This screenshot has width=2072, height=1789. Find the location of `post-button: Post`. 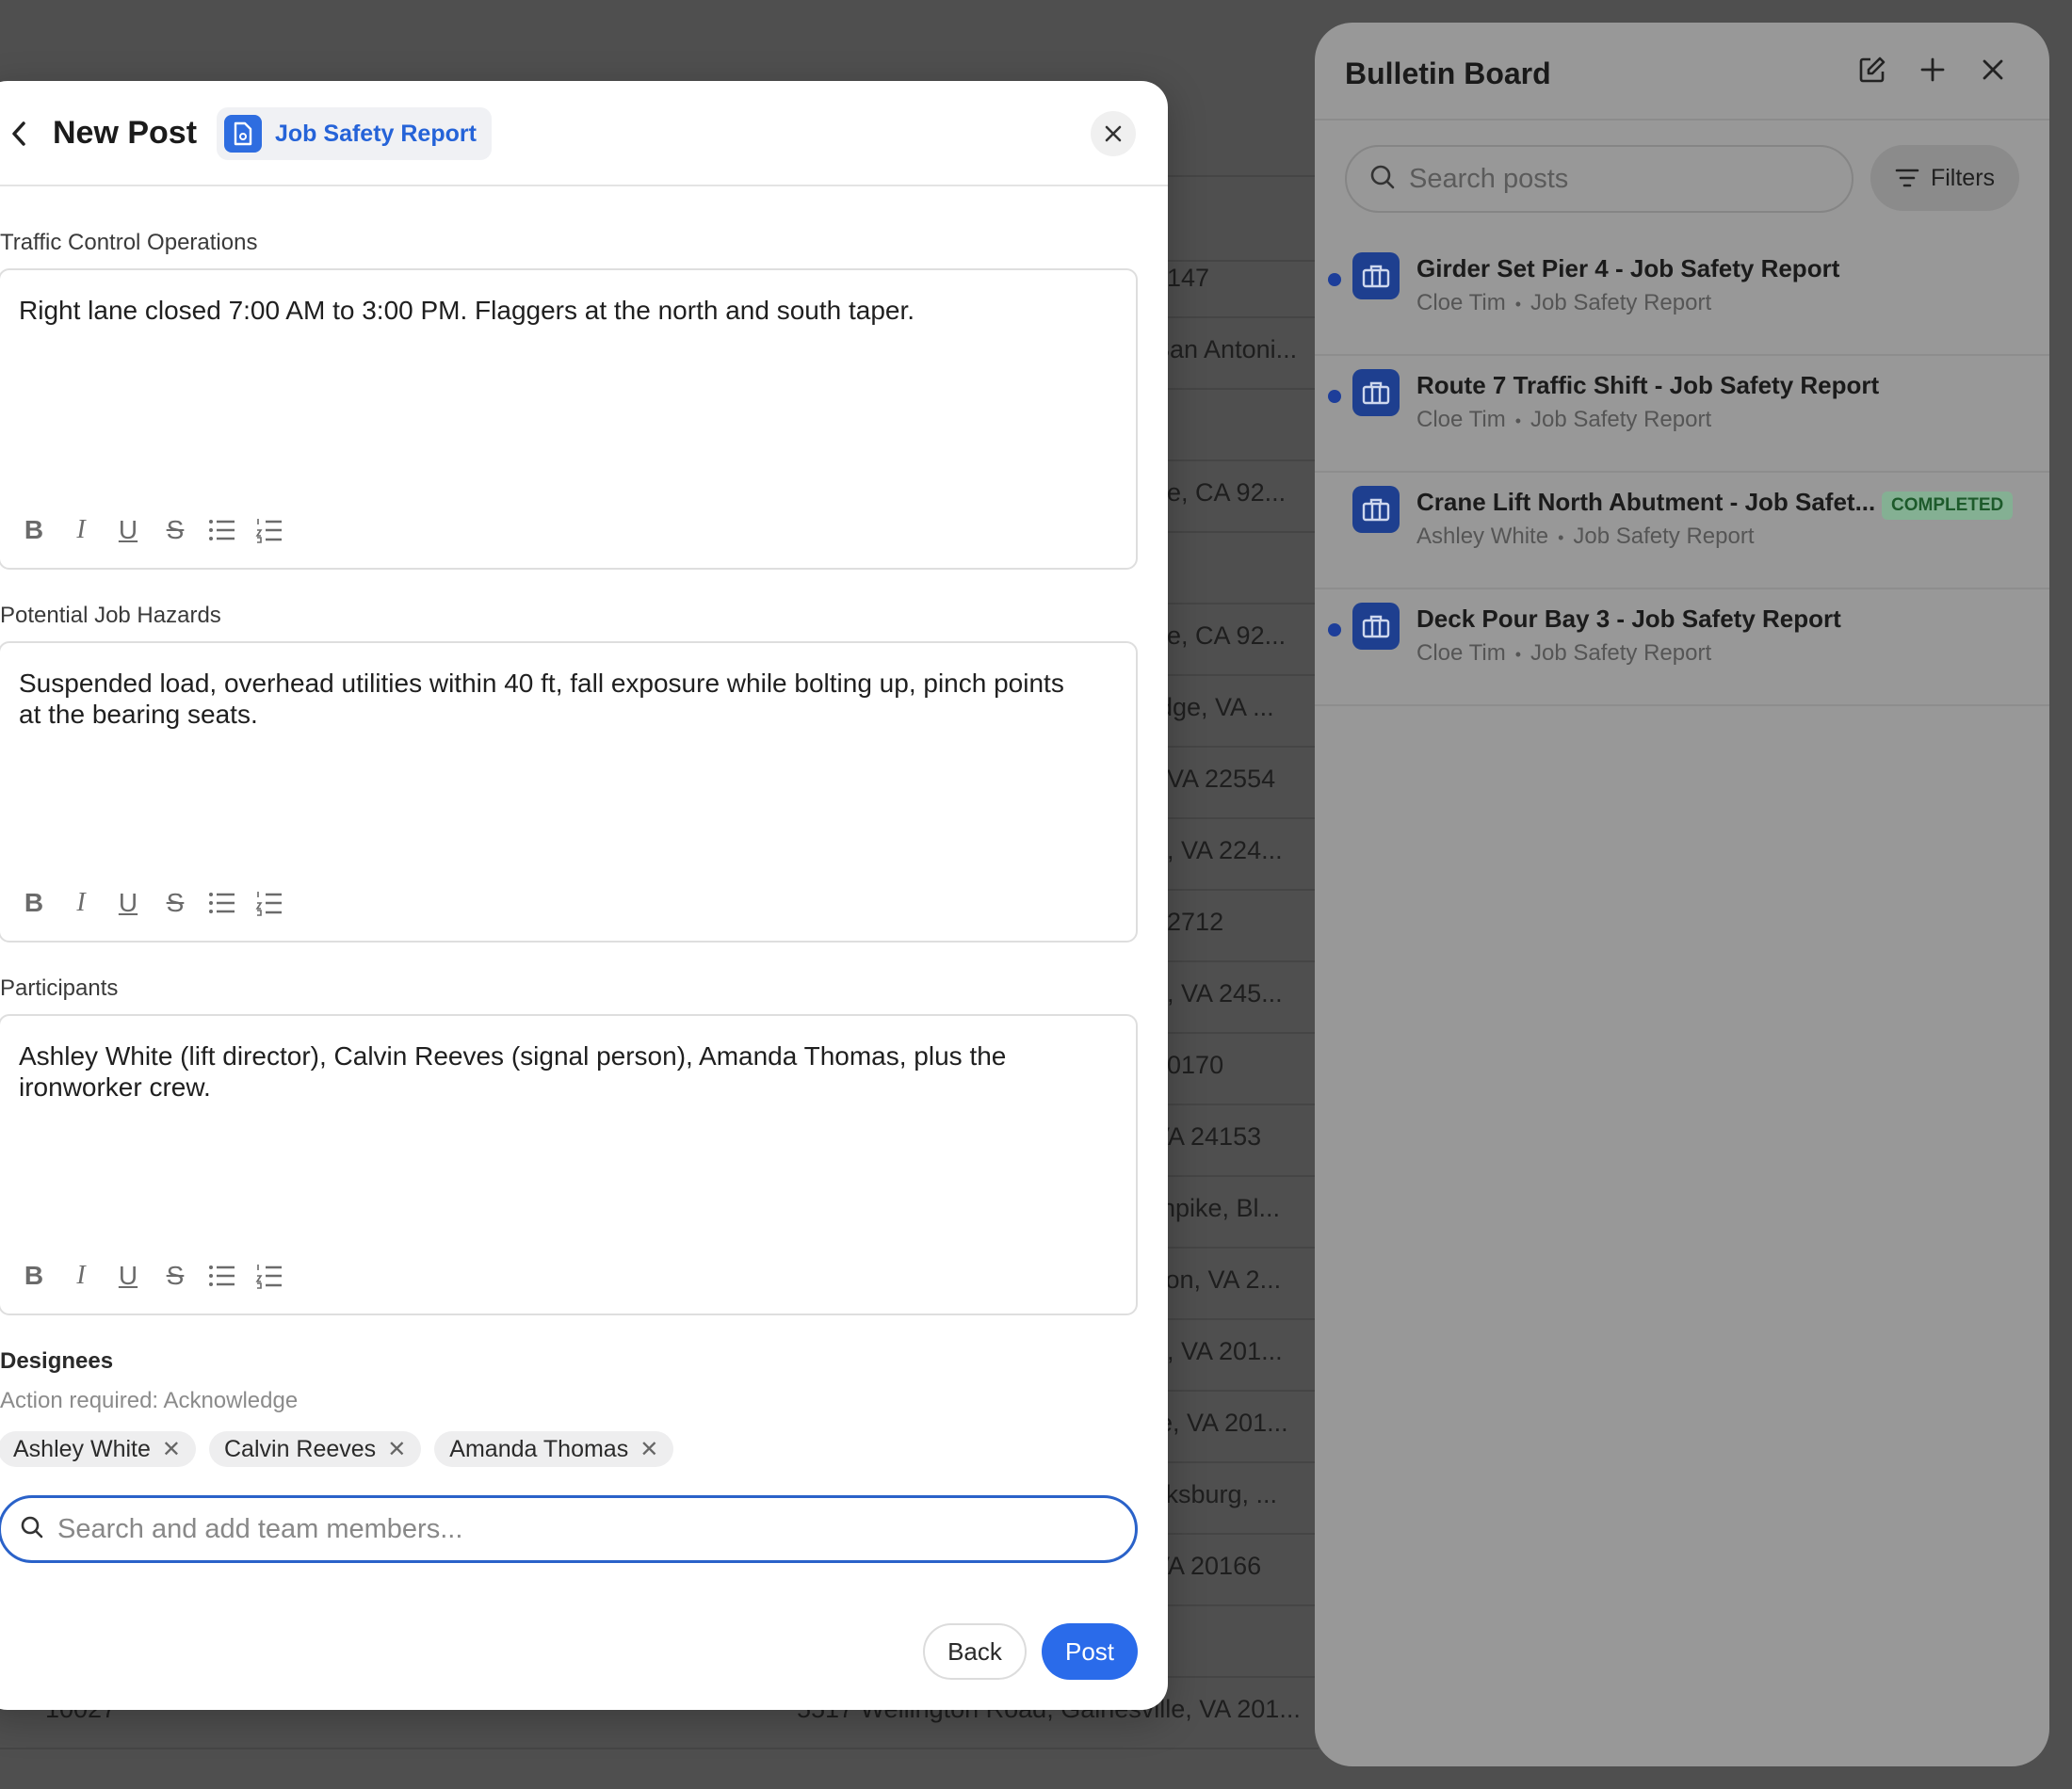

post-button: Post is located at coordinates (1090, 1651).